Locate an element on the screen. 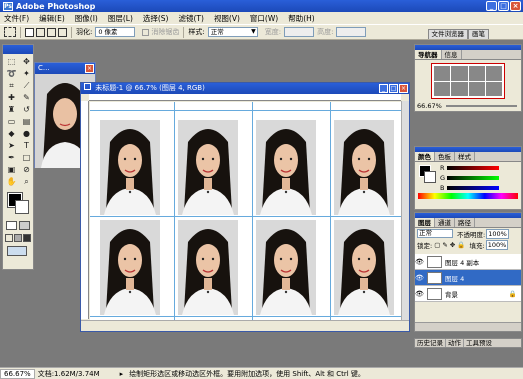 This screenshot has width=523, height=379. tab-file-browser: 文件浏览器 is located at coordinates (447, 34).